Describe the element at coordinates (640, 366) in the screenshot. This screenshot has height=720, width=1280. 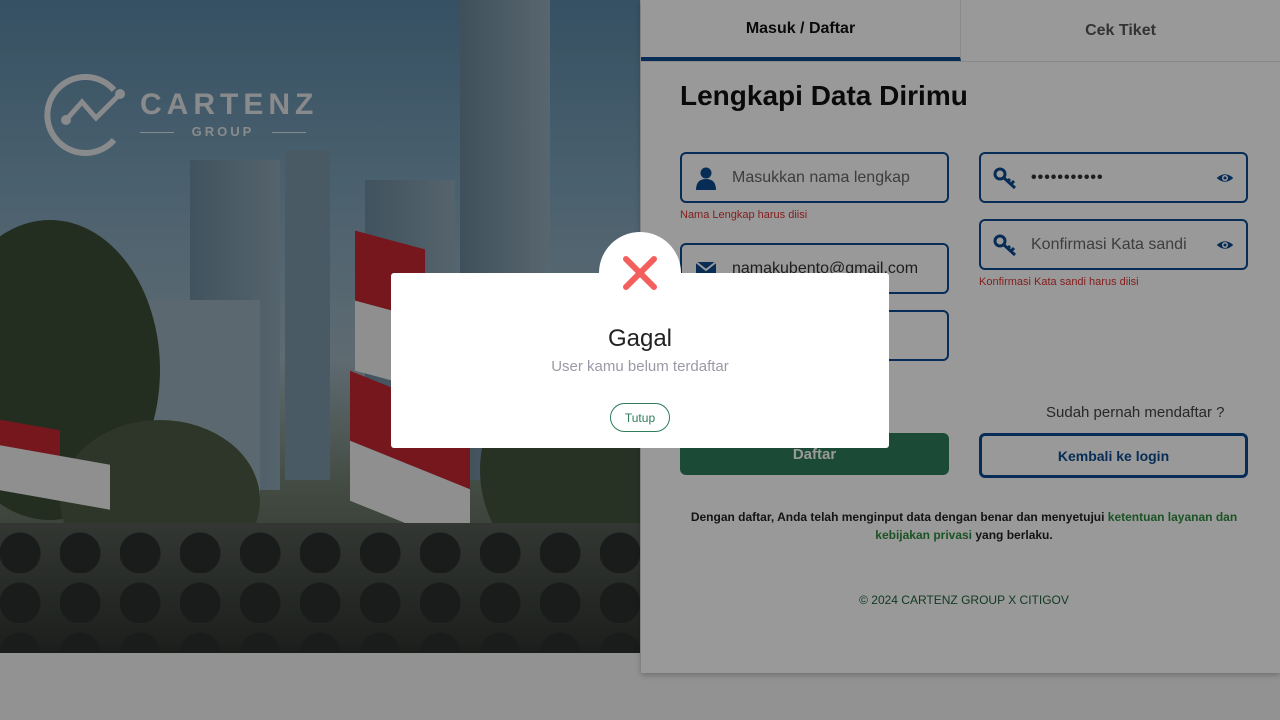
I see `dialog-message: User kamu belum terdaftar` at that location.